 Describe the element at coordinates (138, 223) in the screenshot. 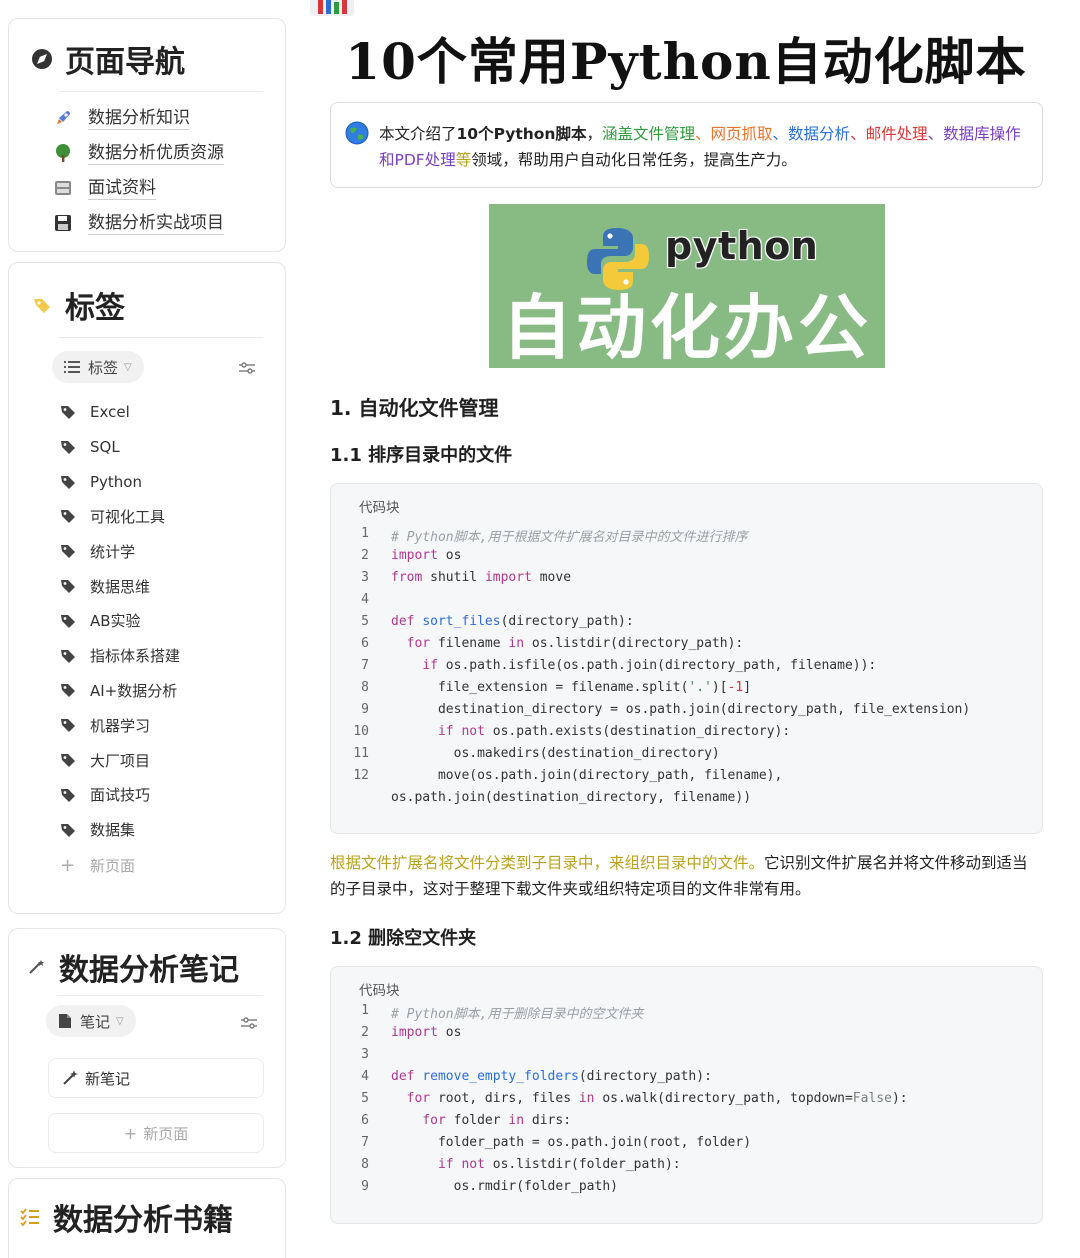

I see `nav-item-practical-projects: 数据分析实战项目` at that location.